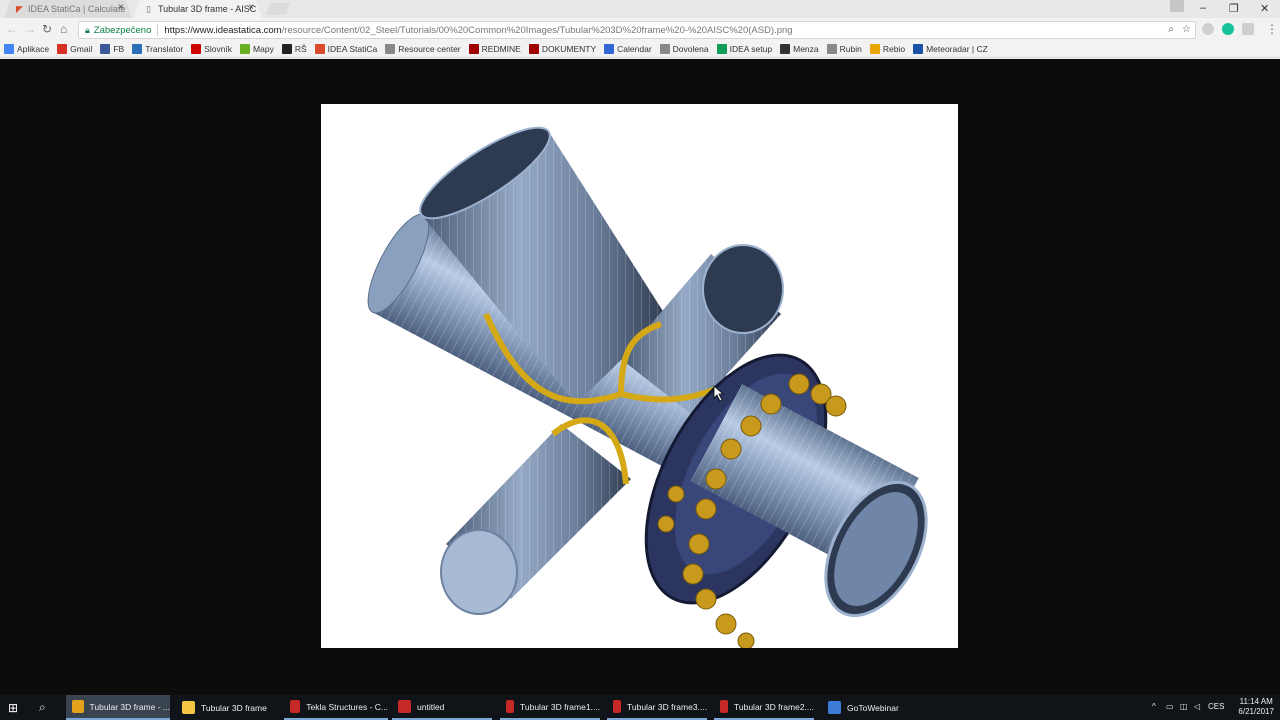  Describe the element at coordinates (634, 49) in the screenshot. I see `bookmark-label: Calendar` at that location.